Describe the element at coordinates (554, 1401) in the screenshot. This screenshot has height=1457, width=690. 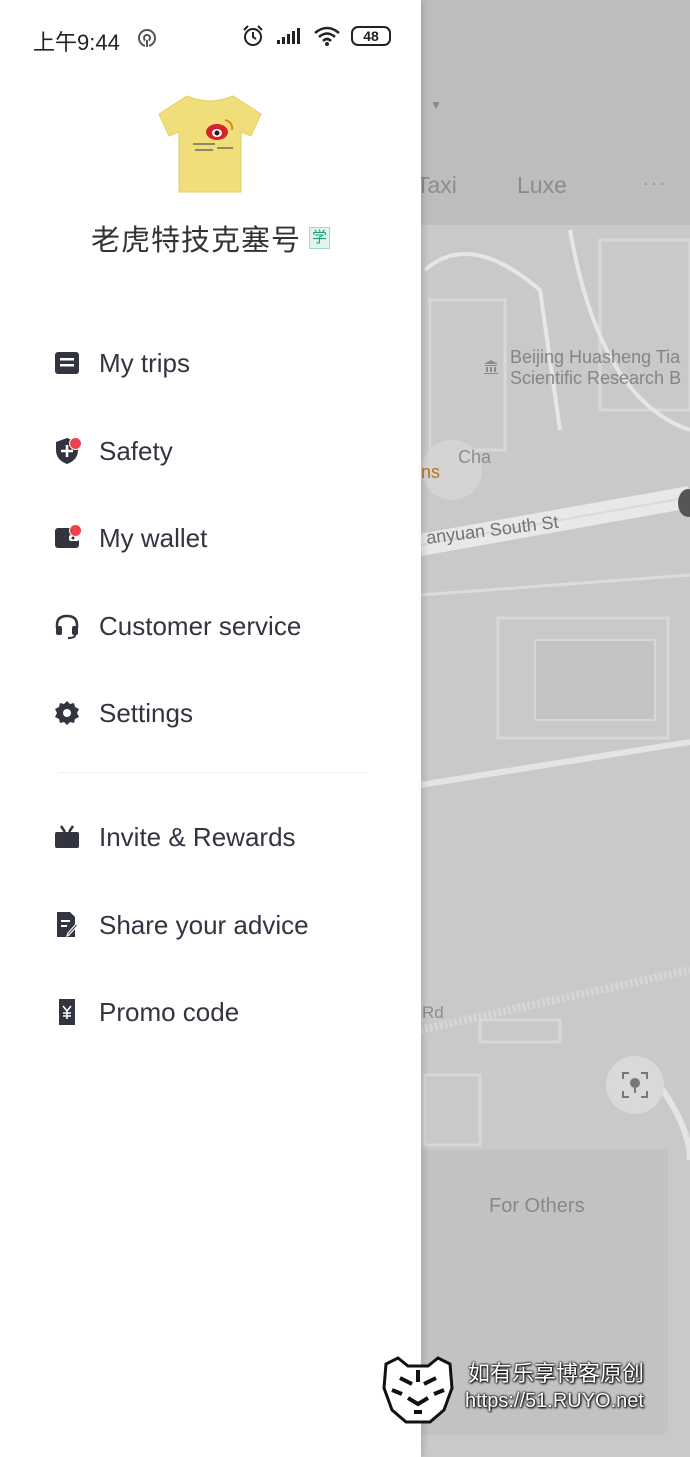
I see `watermark-url: https://51.RUYO.net` at that location.